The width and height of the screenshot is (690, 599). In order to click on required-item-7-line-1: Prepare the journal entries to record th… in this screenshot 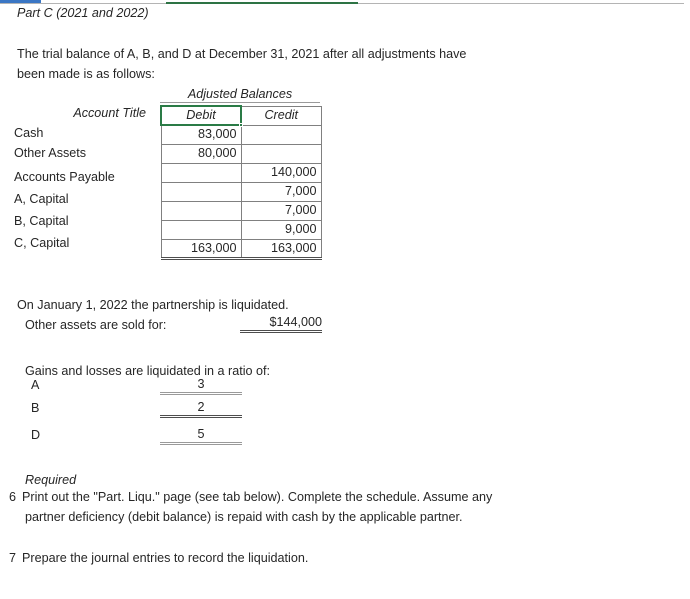, I will do `click(165, 558)`.